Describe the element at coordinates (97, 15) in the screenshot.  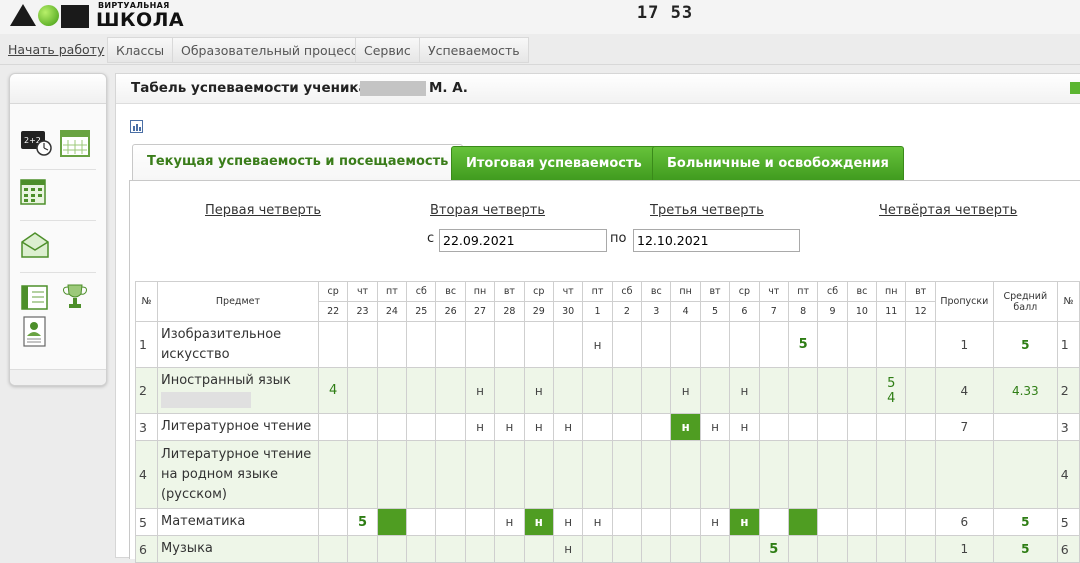
I see `logo: ВИРТУАЛЬНАЯ ШКОЛА` at that location.